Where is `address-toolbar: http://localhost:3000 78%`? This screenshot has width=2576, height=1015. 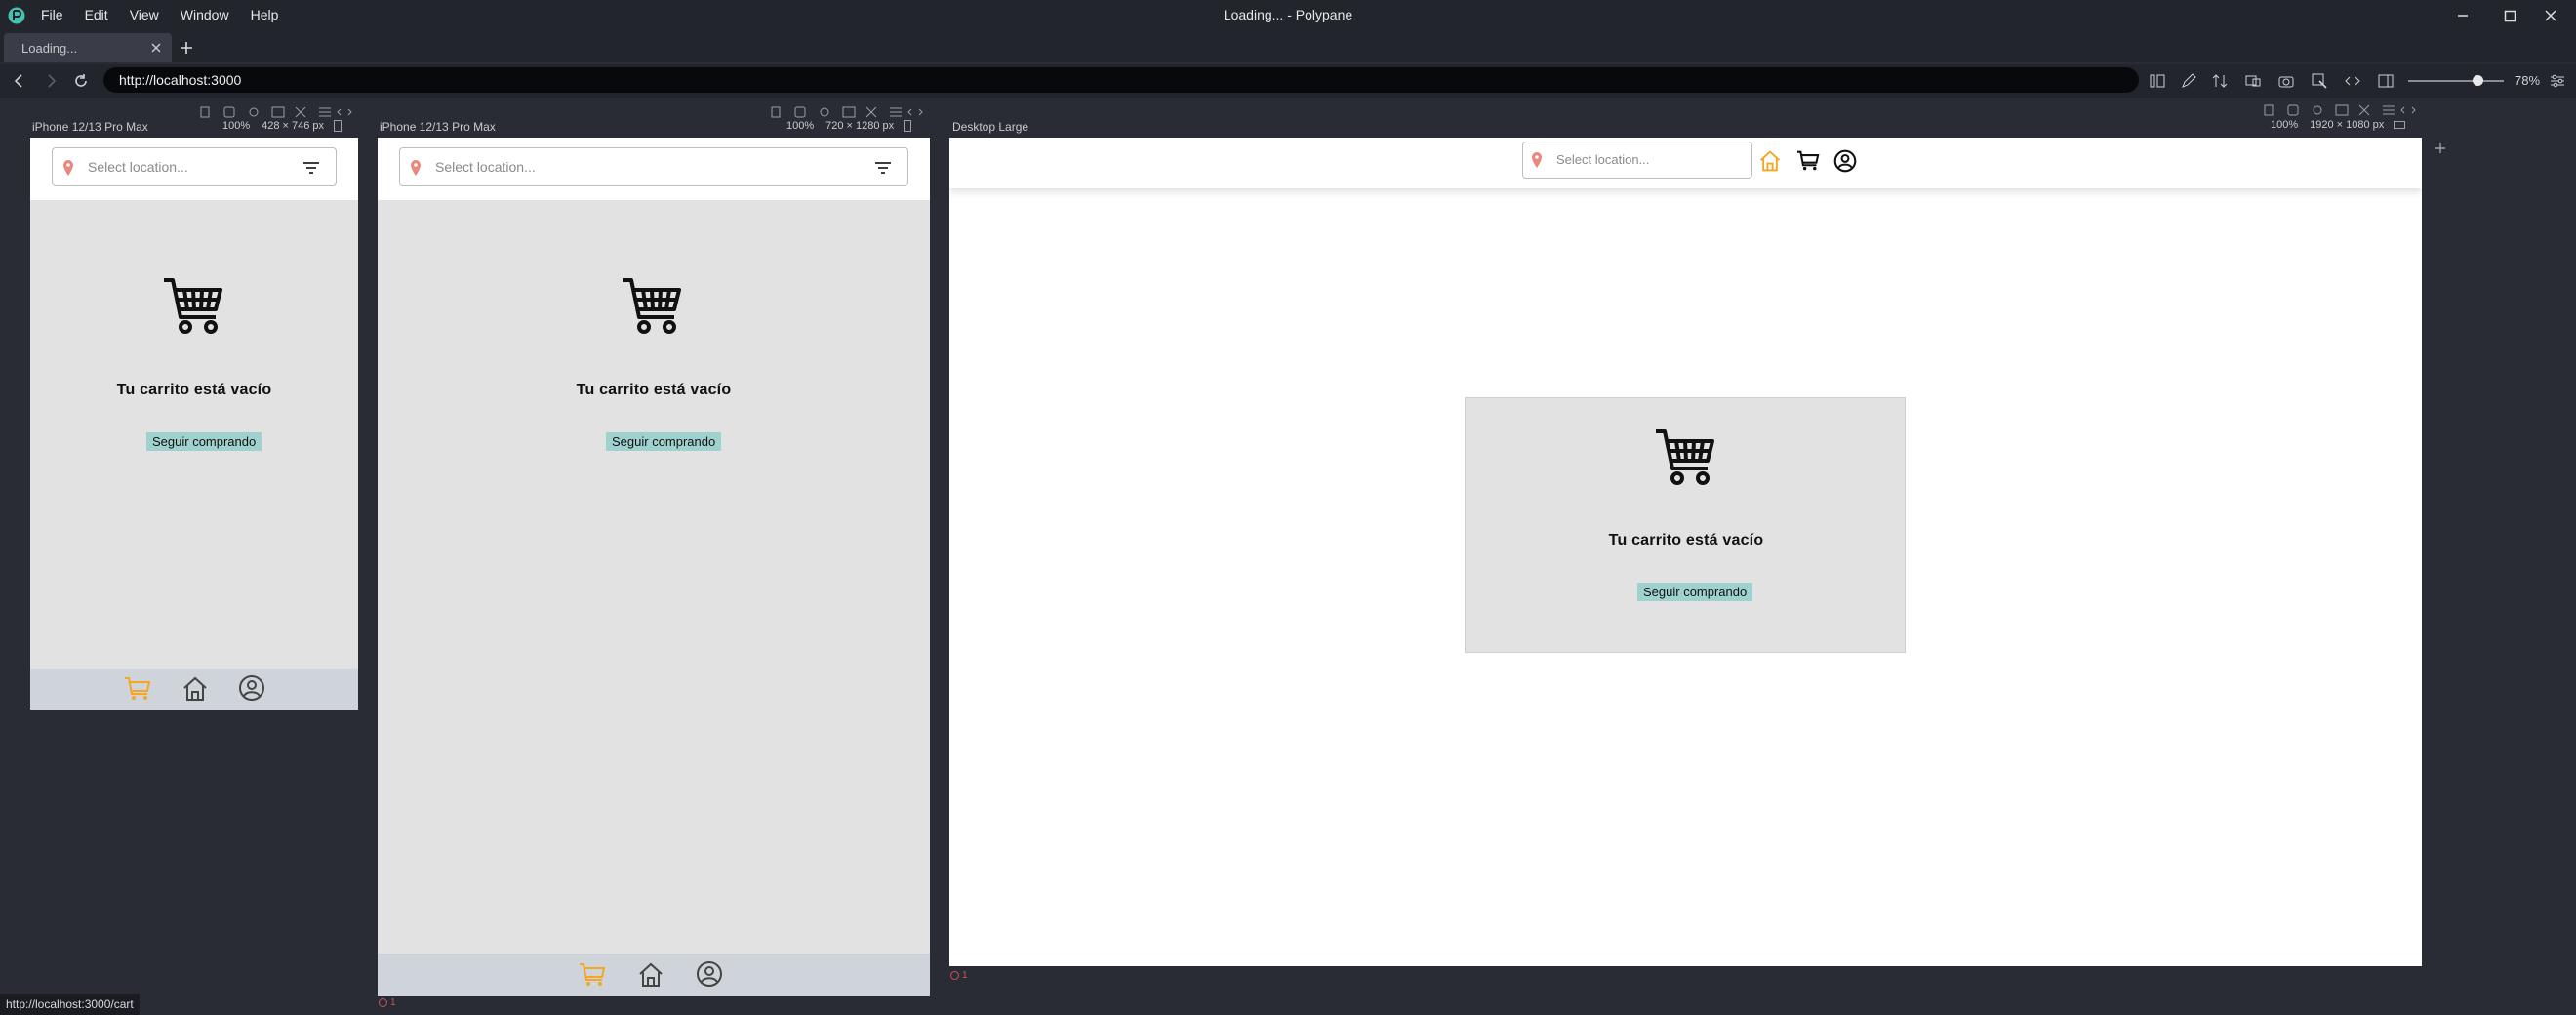 address-toolbar: http://localhost:3000 78% is located at coordinates (1288, 81).